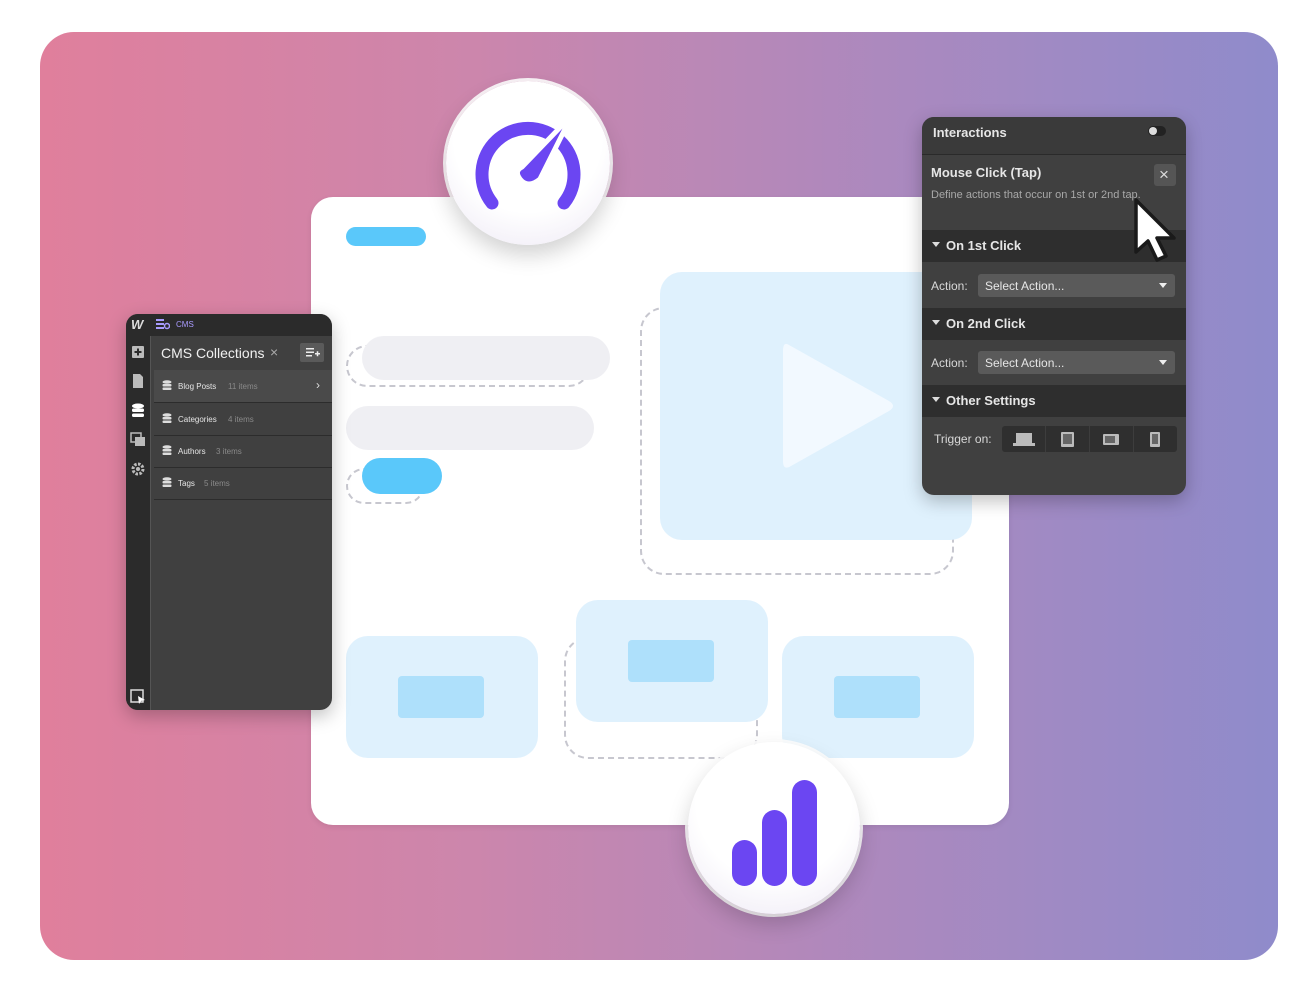 This screenshot has height=1006, width=1316. I want to click on cms-icon, so click(163, 324).